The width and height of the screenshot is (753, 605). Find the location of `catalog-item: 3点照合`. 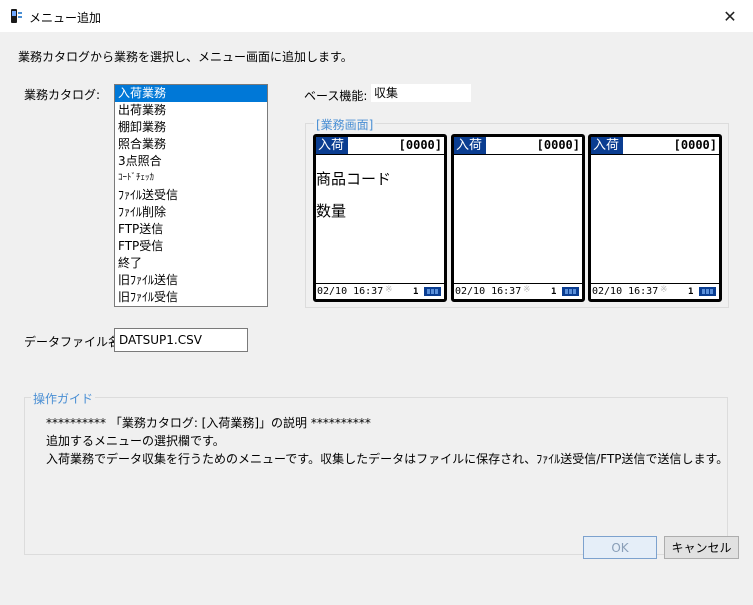

catalog-item: 3点照合 is located at coordinates (191, 161).